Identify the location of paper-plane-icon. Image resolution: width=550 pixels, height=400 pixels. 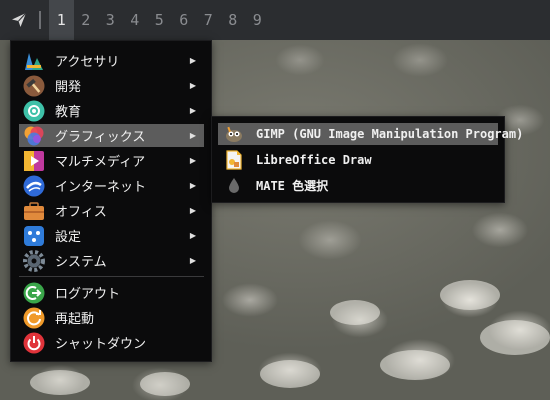
(19, 19).